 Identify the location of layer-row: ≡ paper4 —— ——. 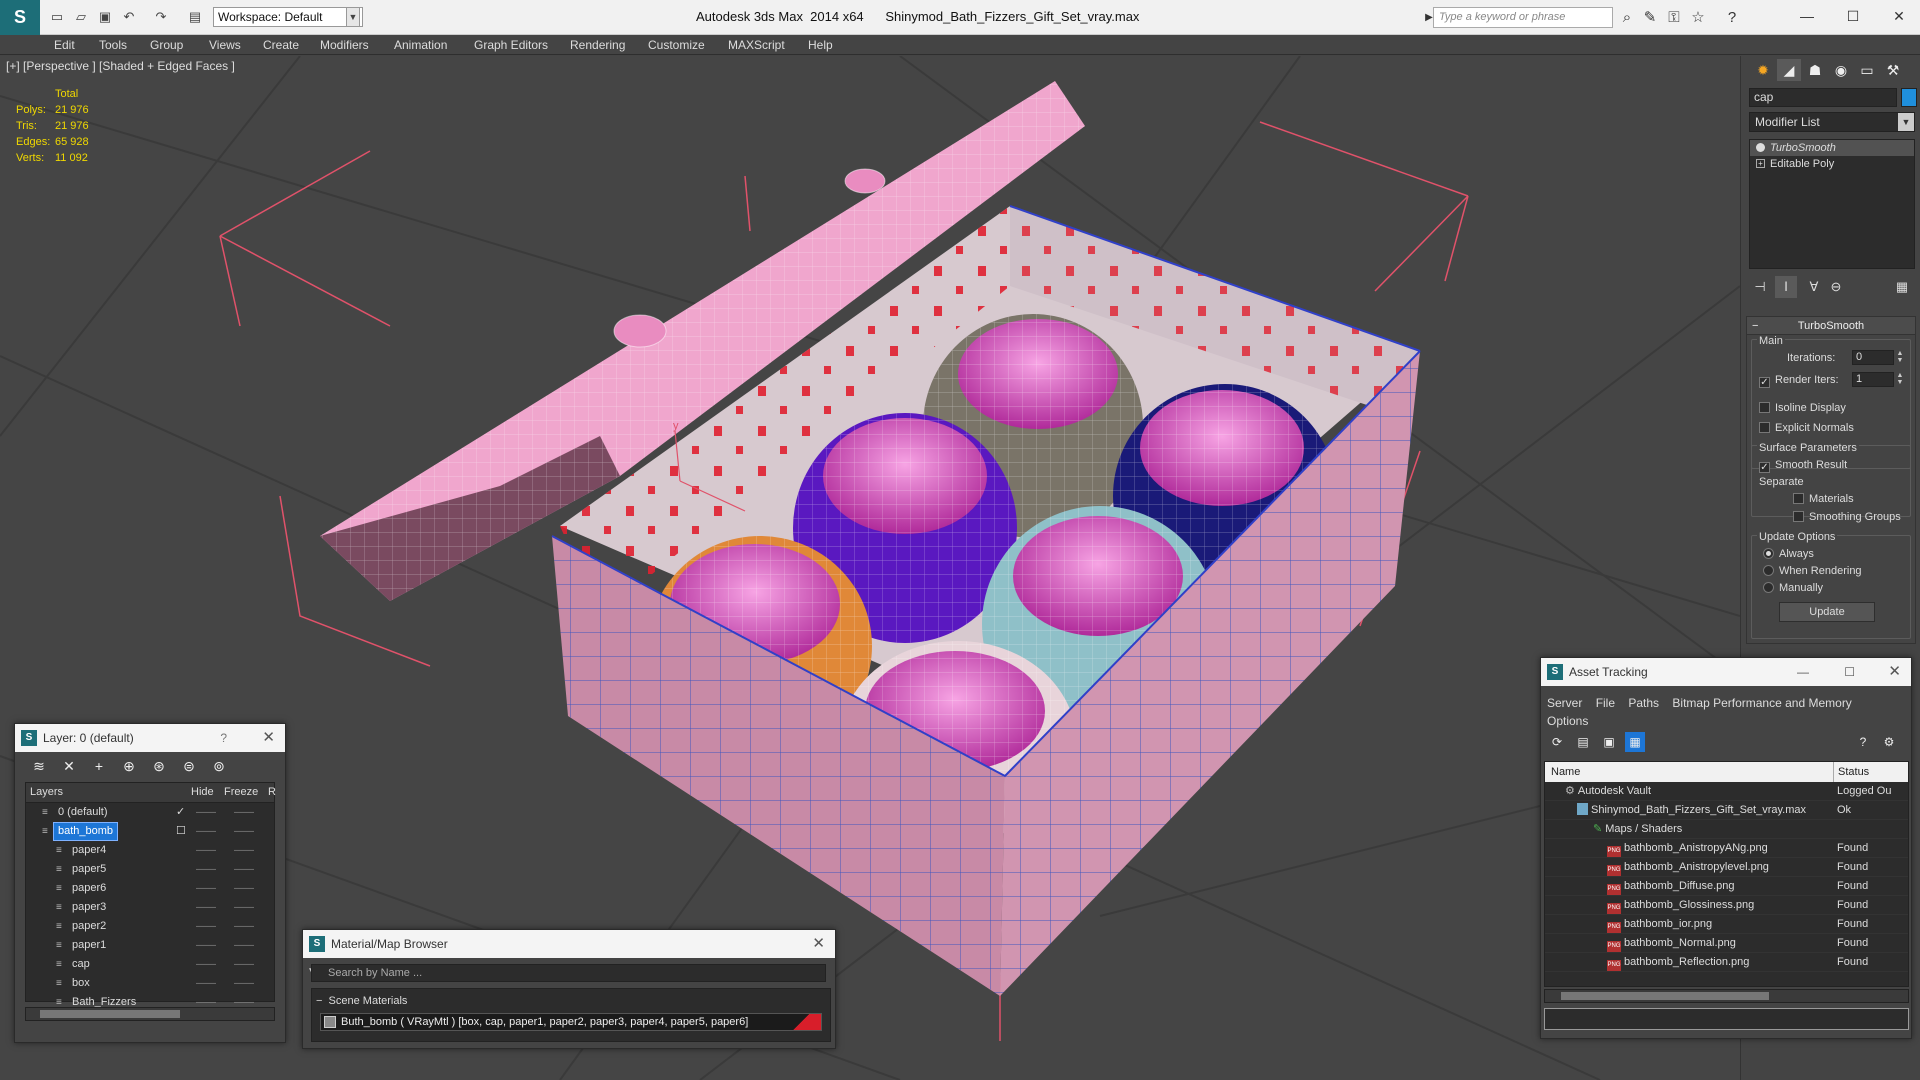
(150, 850).